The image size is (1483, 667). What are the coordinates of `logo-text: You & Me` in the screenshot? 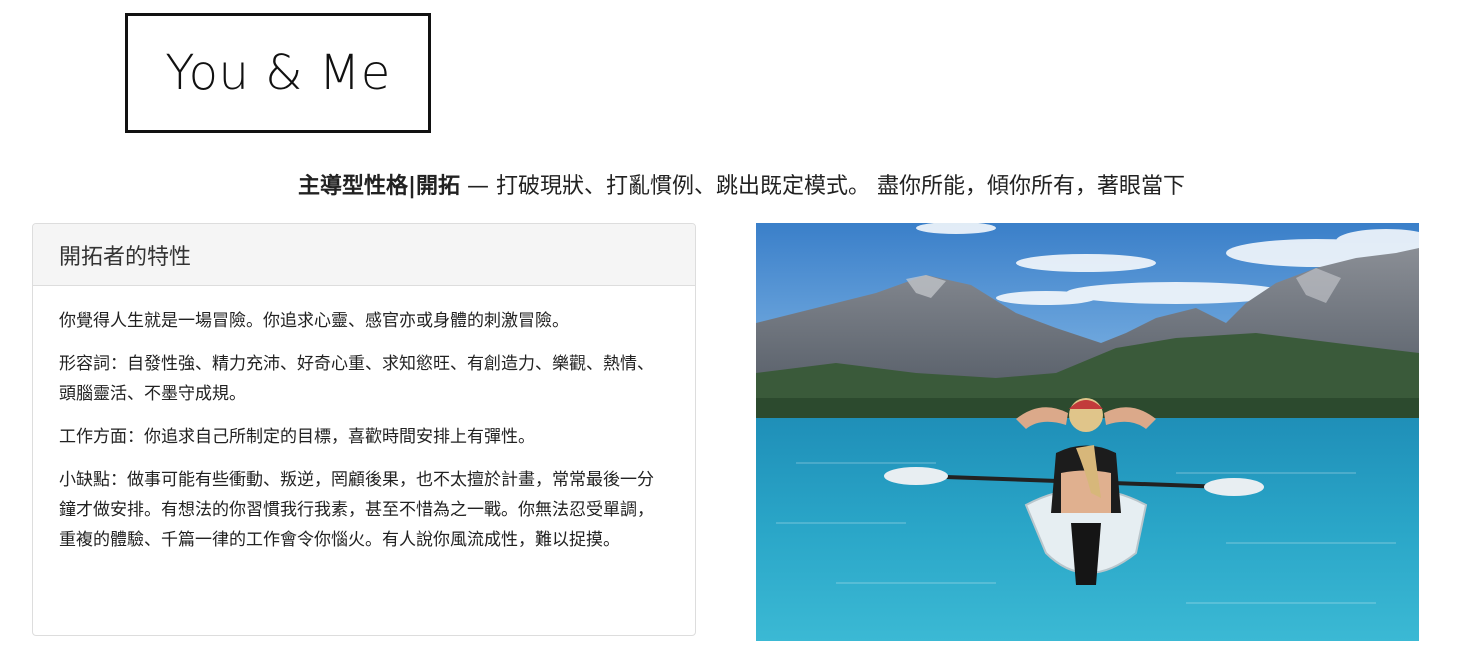 It's located at (278, 73).